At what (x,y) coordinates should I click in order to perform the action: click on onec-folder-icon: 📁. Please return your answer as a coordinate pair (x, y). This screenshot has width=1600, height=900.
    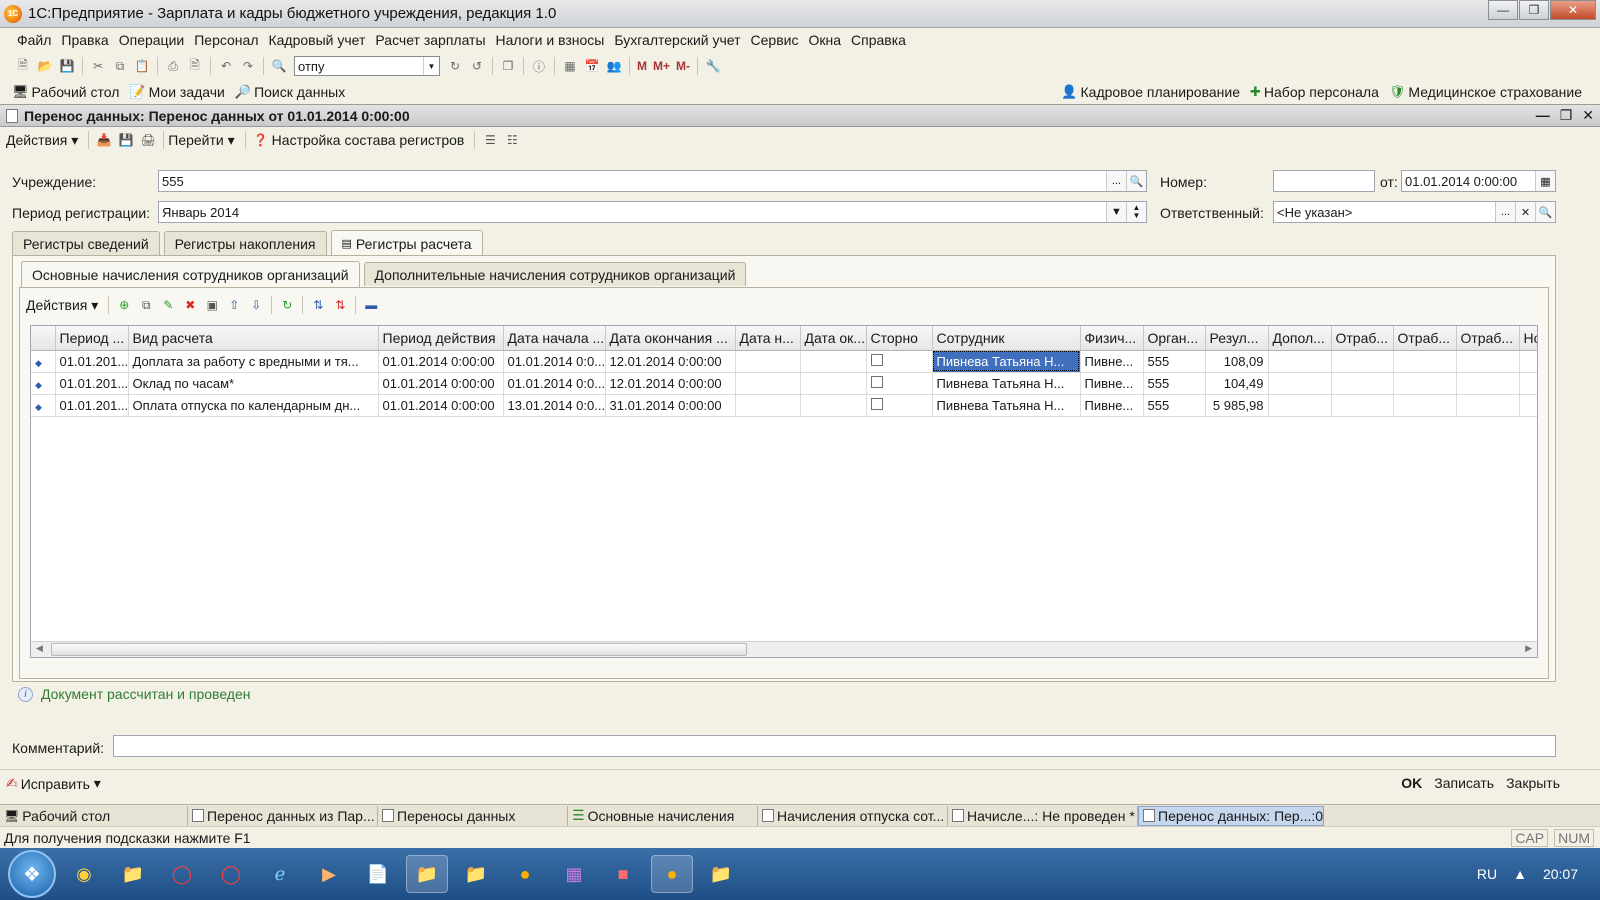
    Looking at the image, I should click on (427, 874).